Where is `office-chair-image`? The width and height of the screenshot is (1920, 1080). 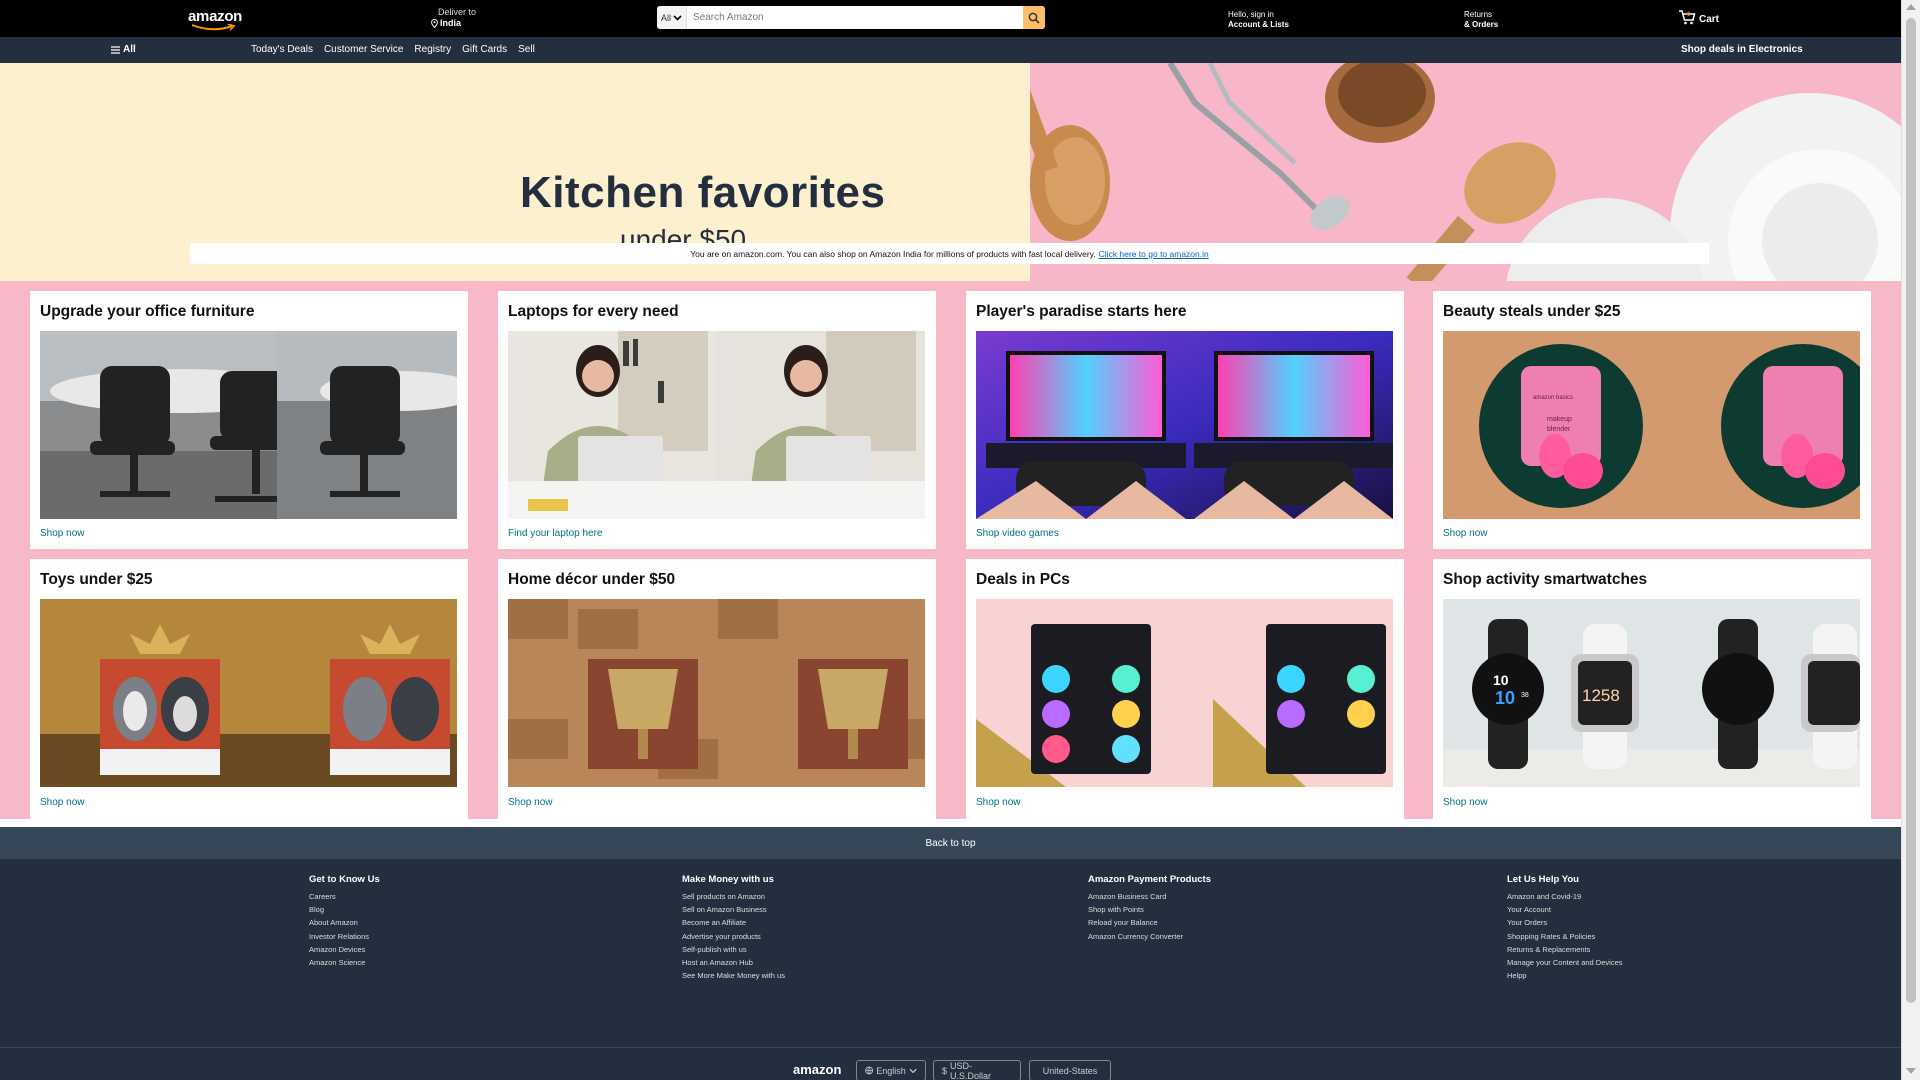 office-chair-image is located at coordinates (248, 425).